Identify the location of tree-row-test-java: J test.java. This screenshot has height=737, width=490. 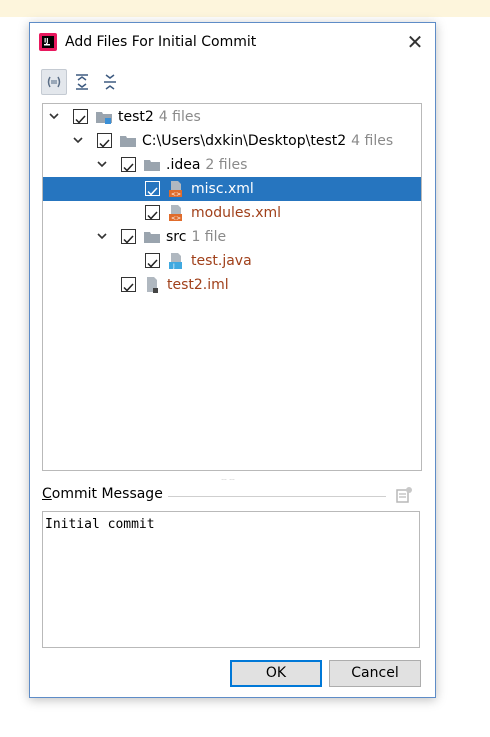
(232, 261).